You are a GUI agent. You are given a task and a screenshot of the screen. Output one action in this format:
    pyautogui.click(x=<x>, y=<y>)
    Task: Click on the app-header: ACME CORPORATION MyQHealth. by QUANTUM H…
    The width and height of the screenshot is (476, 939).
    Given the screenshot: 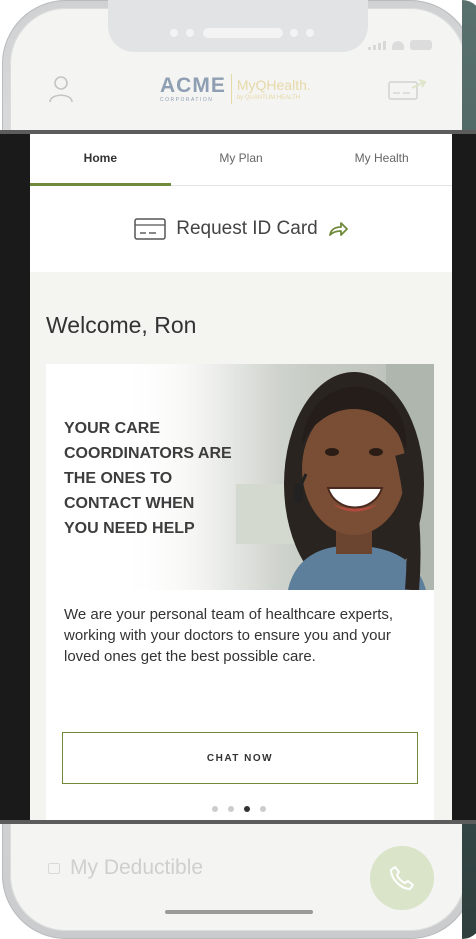 What is the action you would take?
    pyautogui.click(x=238, y=90)
    